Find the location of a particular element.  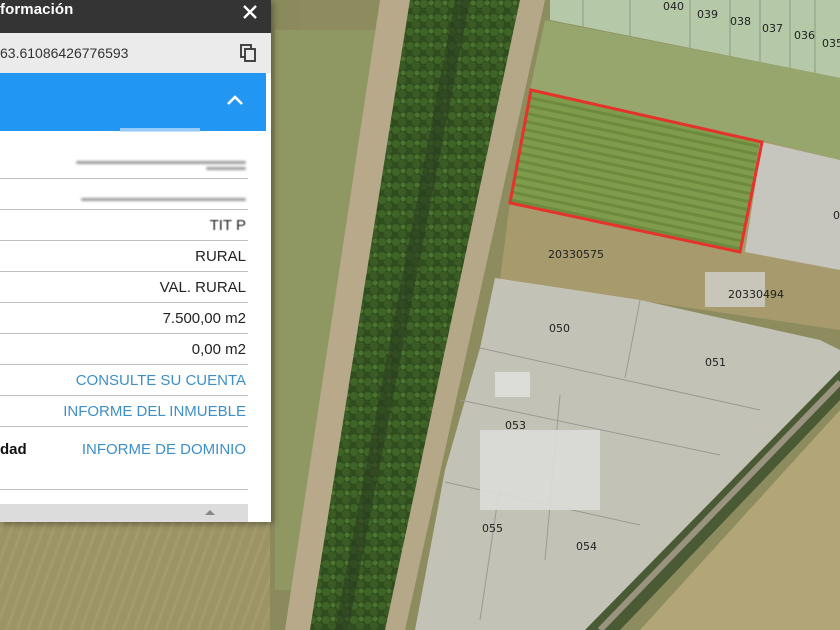

informe-del-inmueble-link: INFORME DEL INMUEBLE is located at coordinates (154, 411).